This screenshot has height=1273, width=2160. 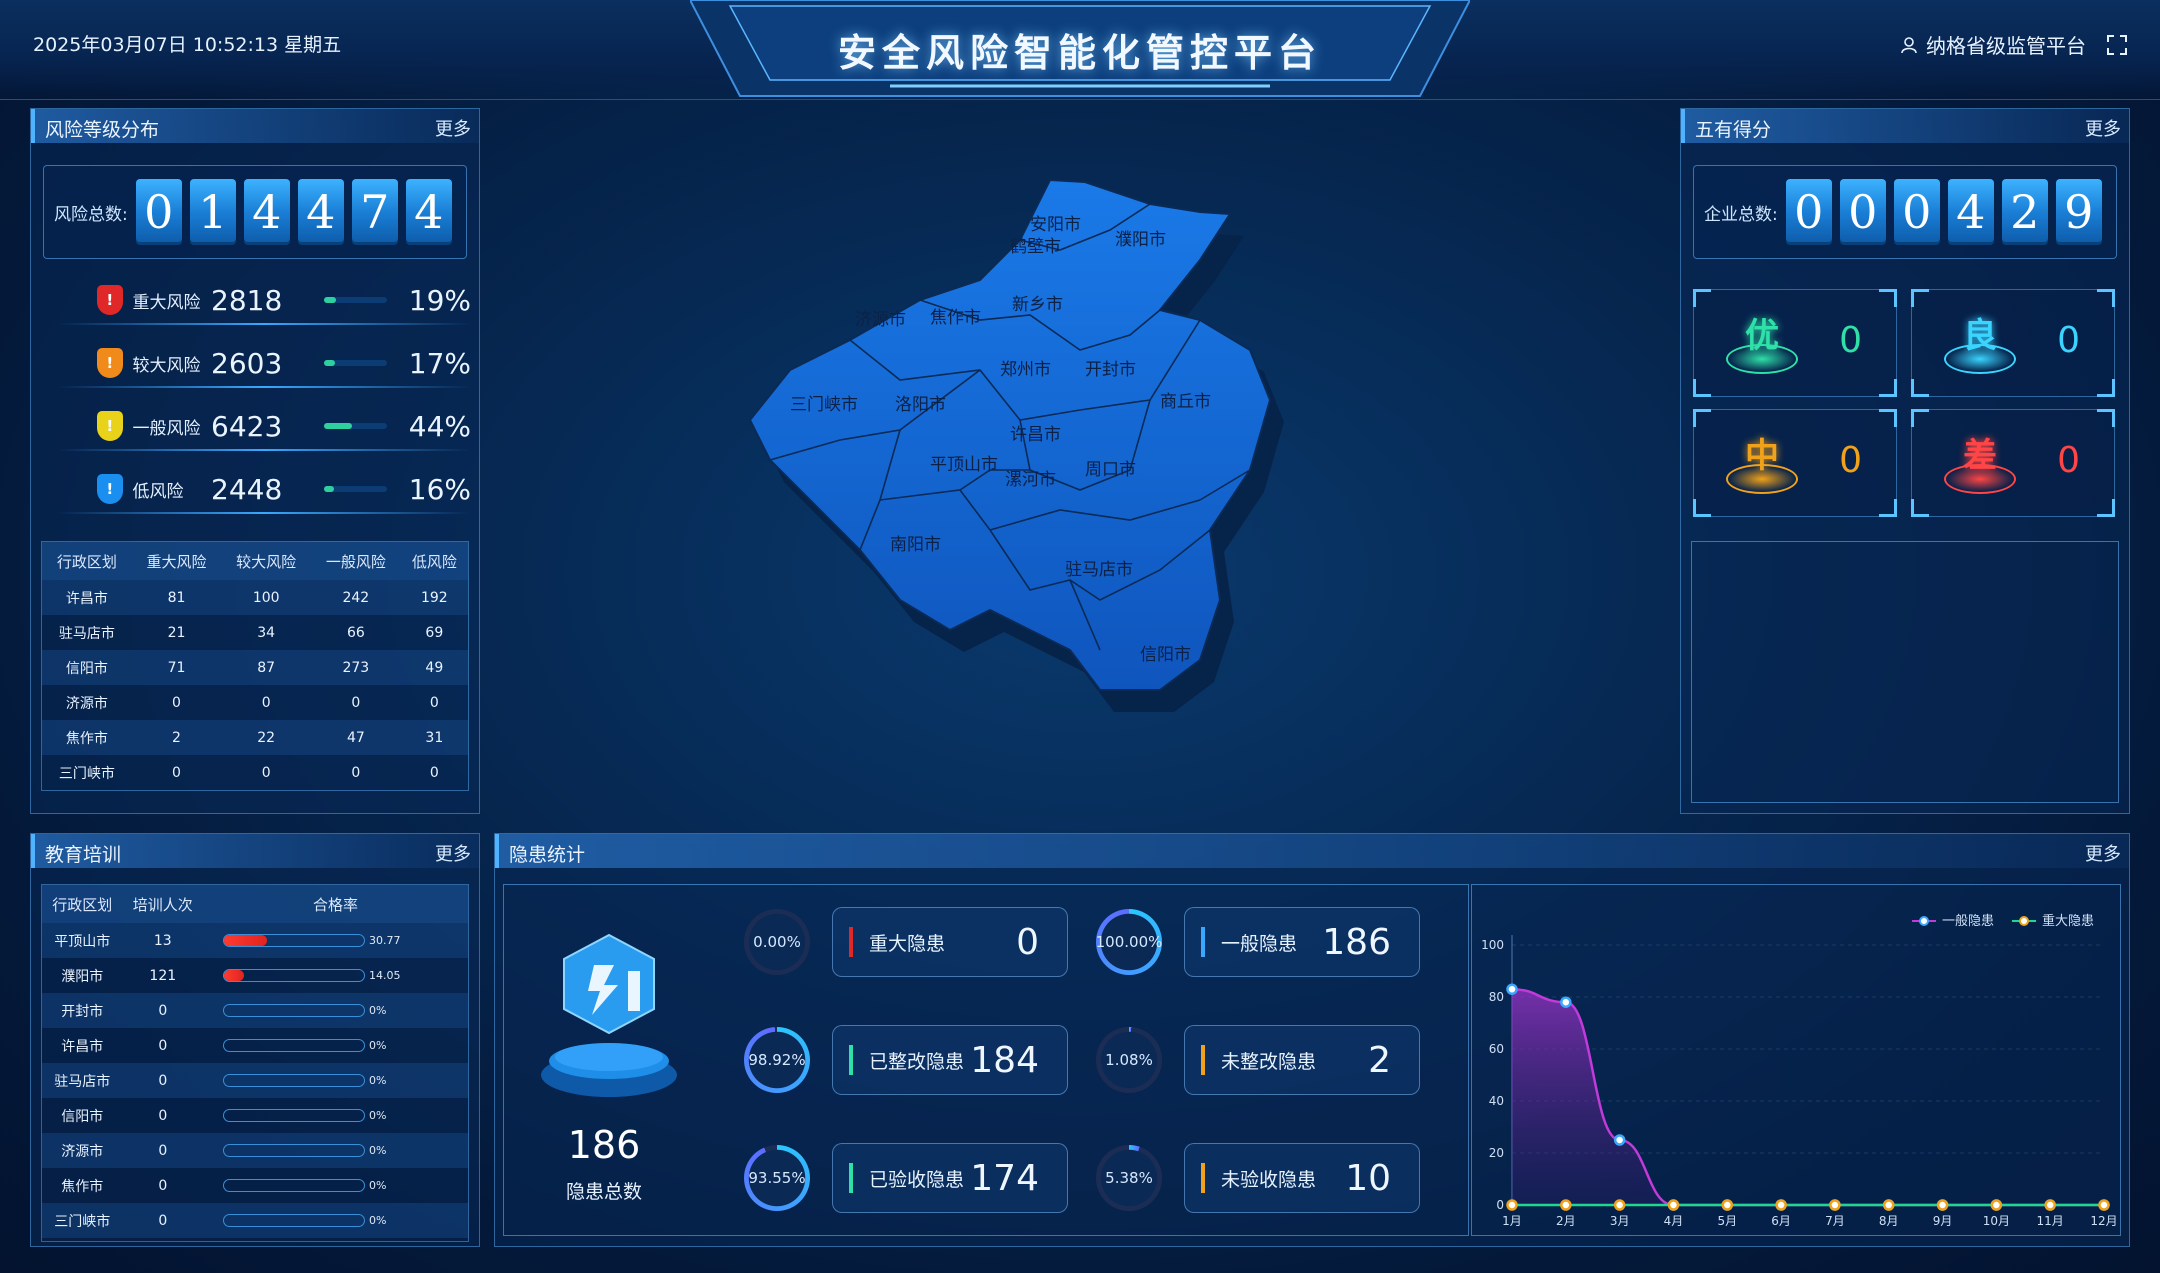 What do you see at coordinates (955, 318) in the screenshot?
I see `map-city-label: 焦作市` at bounding box center [955, 318].